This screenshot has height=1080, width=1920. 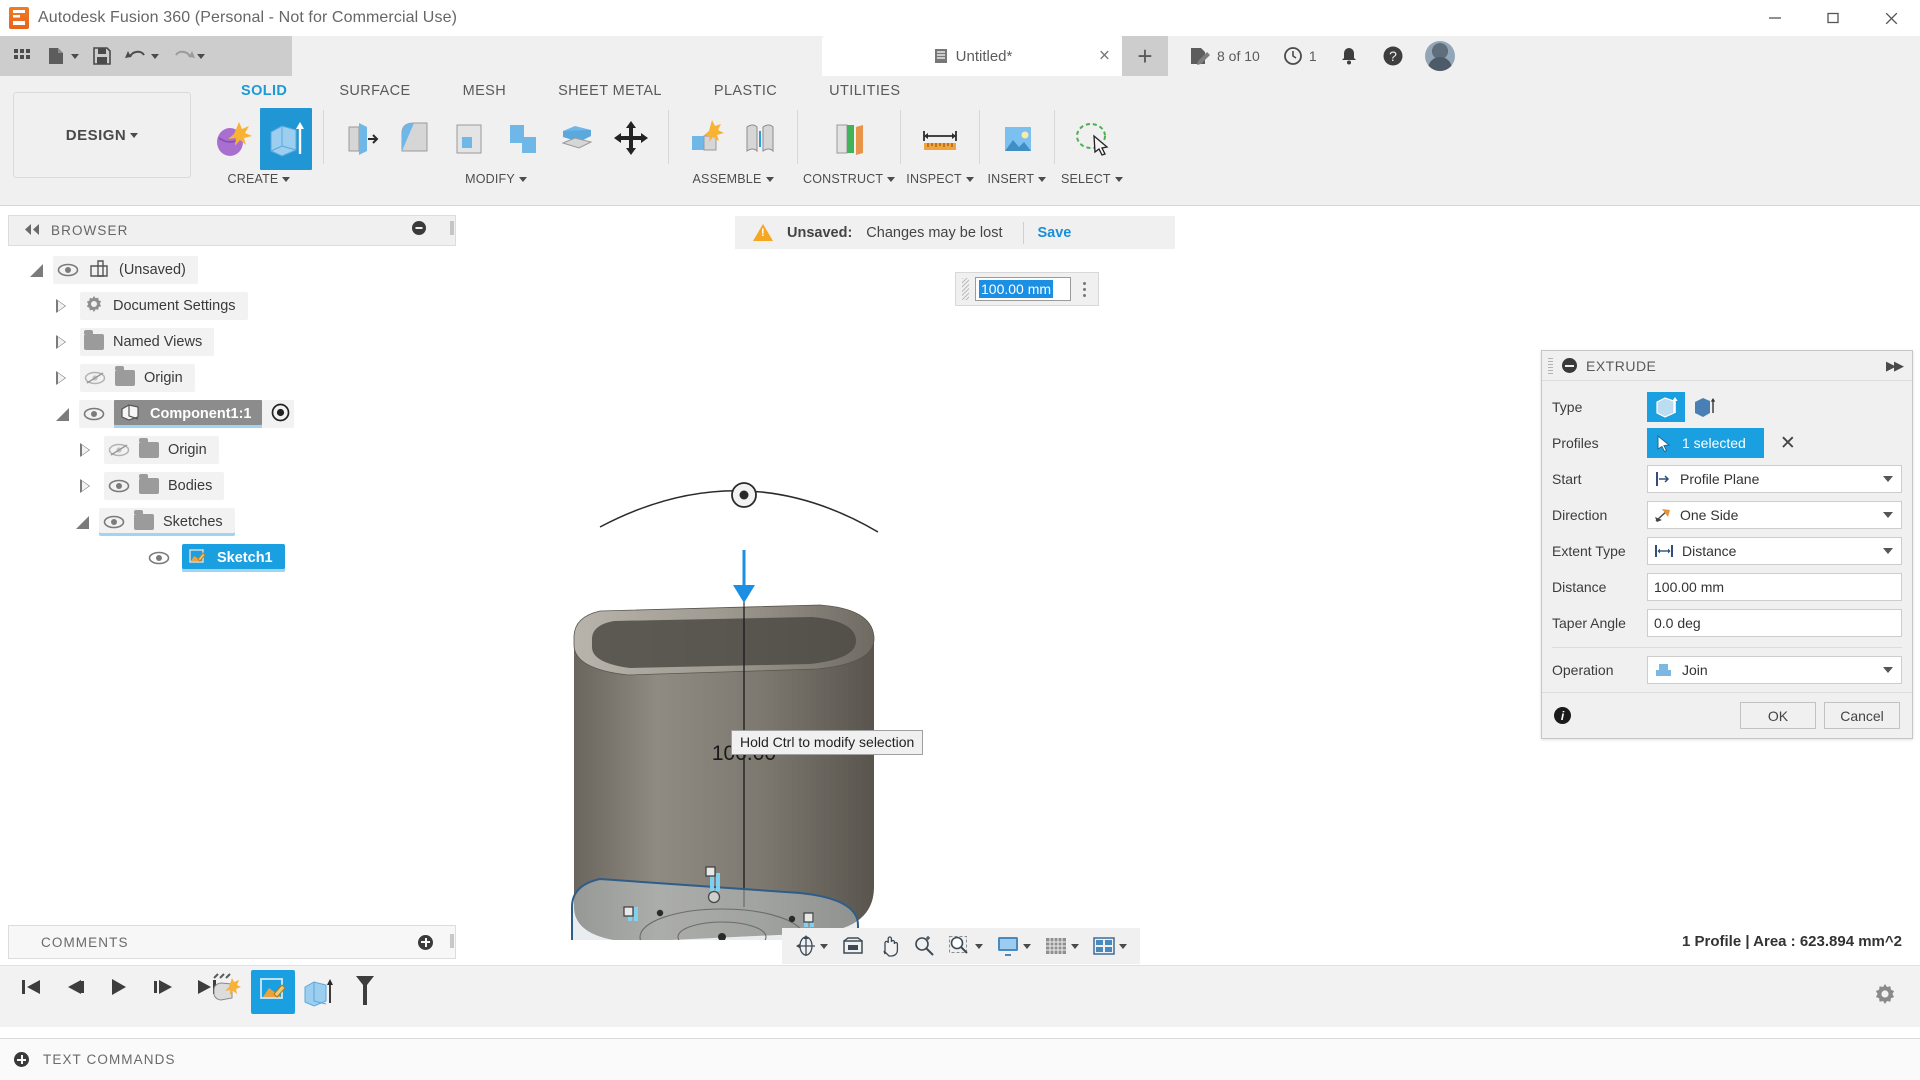 I want to click on viewports-button, so click(x=1109, y=946).